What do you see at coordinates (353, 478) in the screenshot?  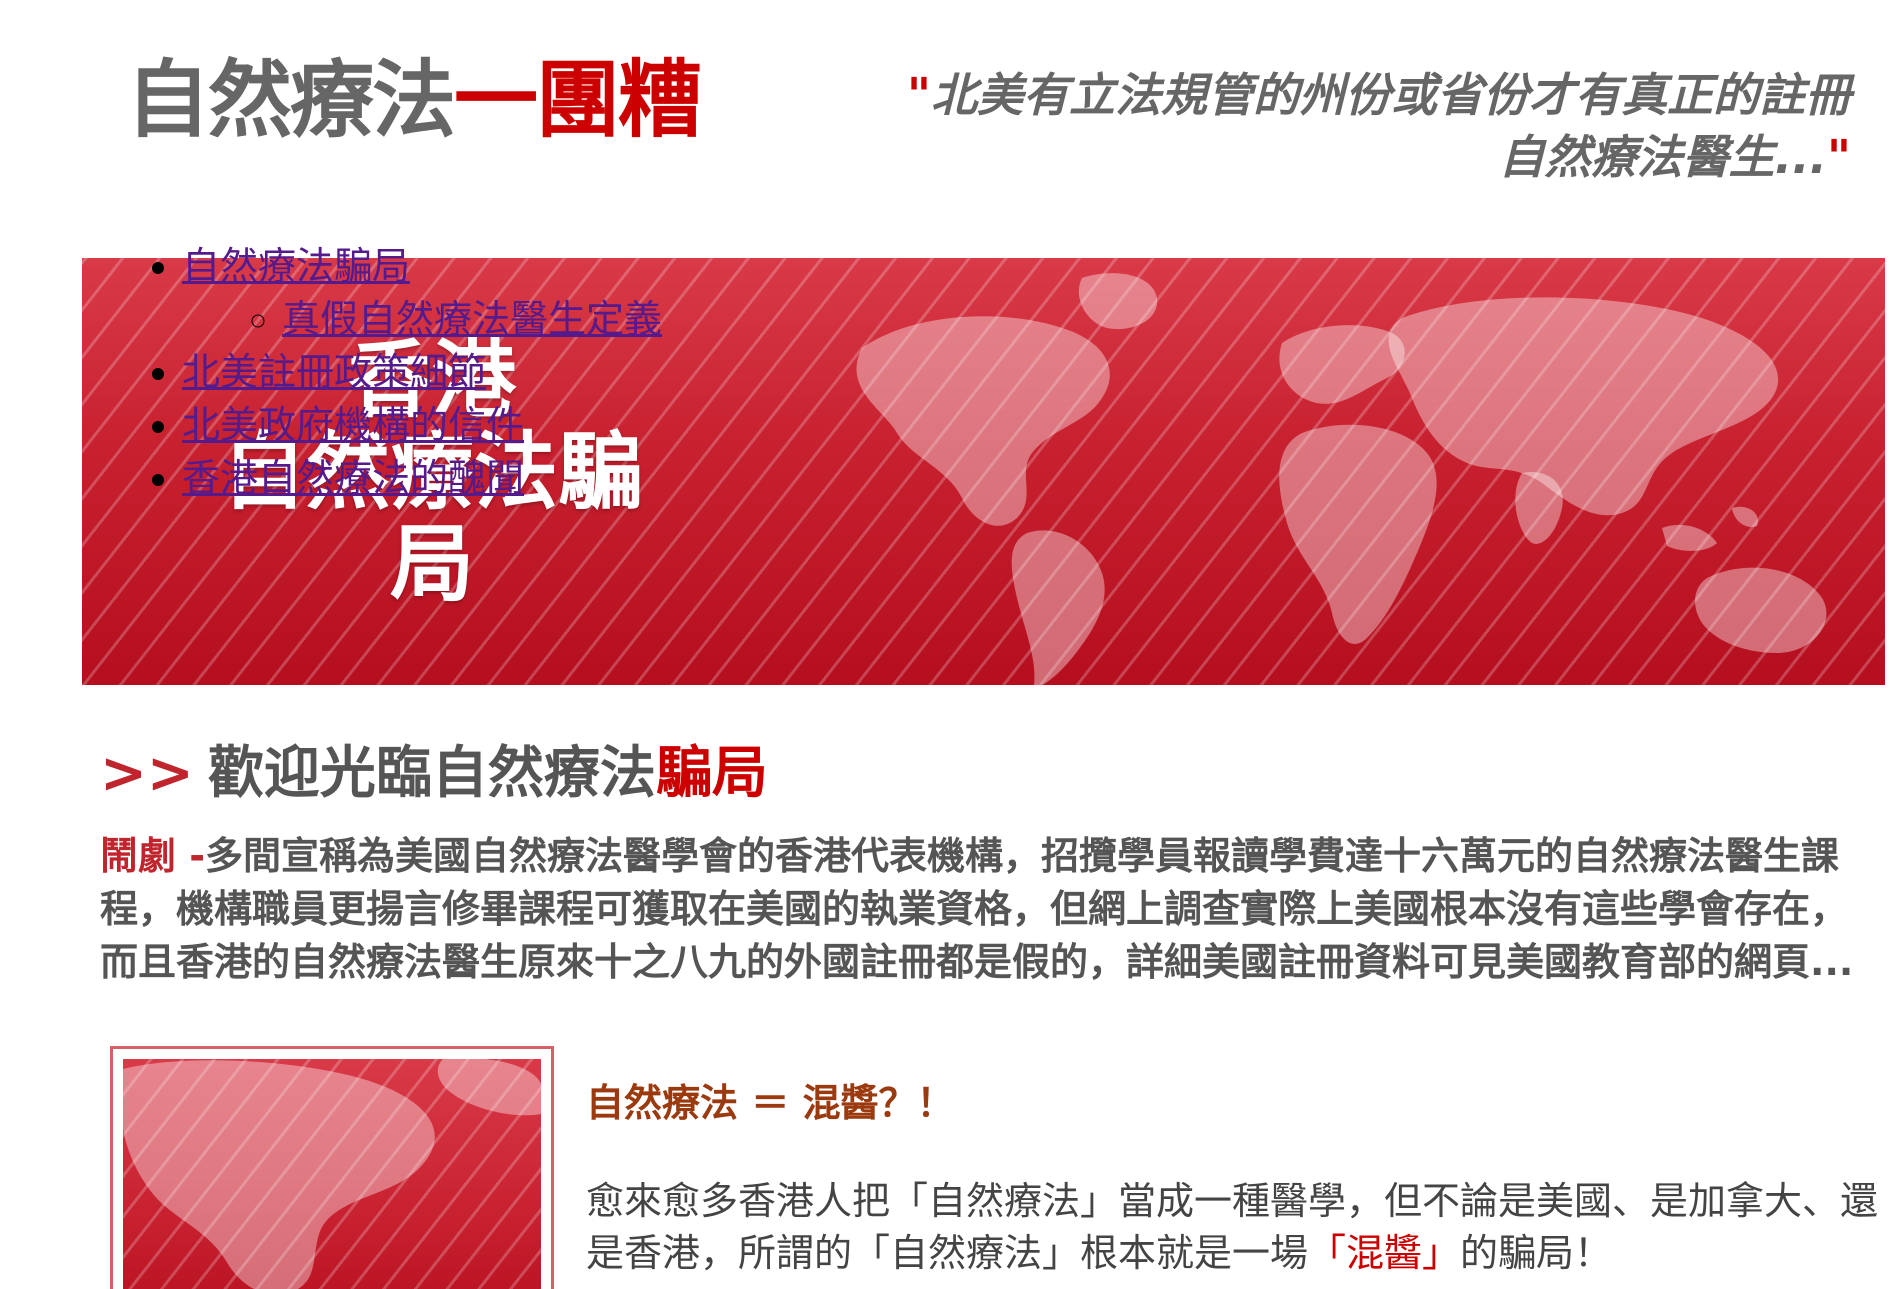 I see `nav-link-scandals: 香港自然療法的醜聞` at bounding box center [353, 478].